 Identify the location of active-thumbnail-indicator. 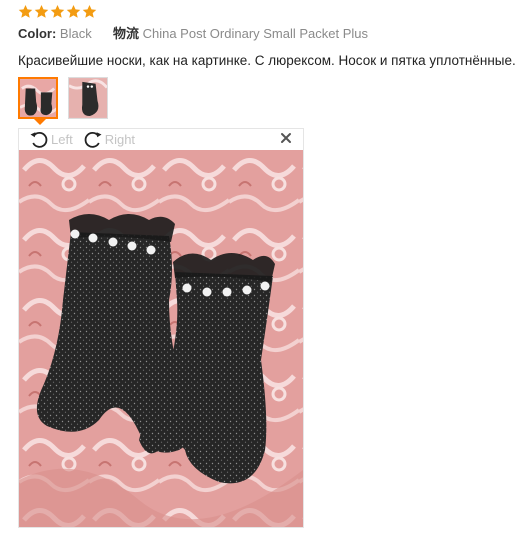
(40, 122).